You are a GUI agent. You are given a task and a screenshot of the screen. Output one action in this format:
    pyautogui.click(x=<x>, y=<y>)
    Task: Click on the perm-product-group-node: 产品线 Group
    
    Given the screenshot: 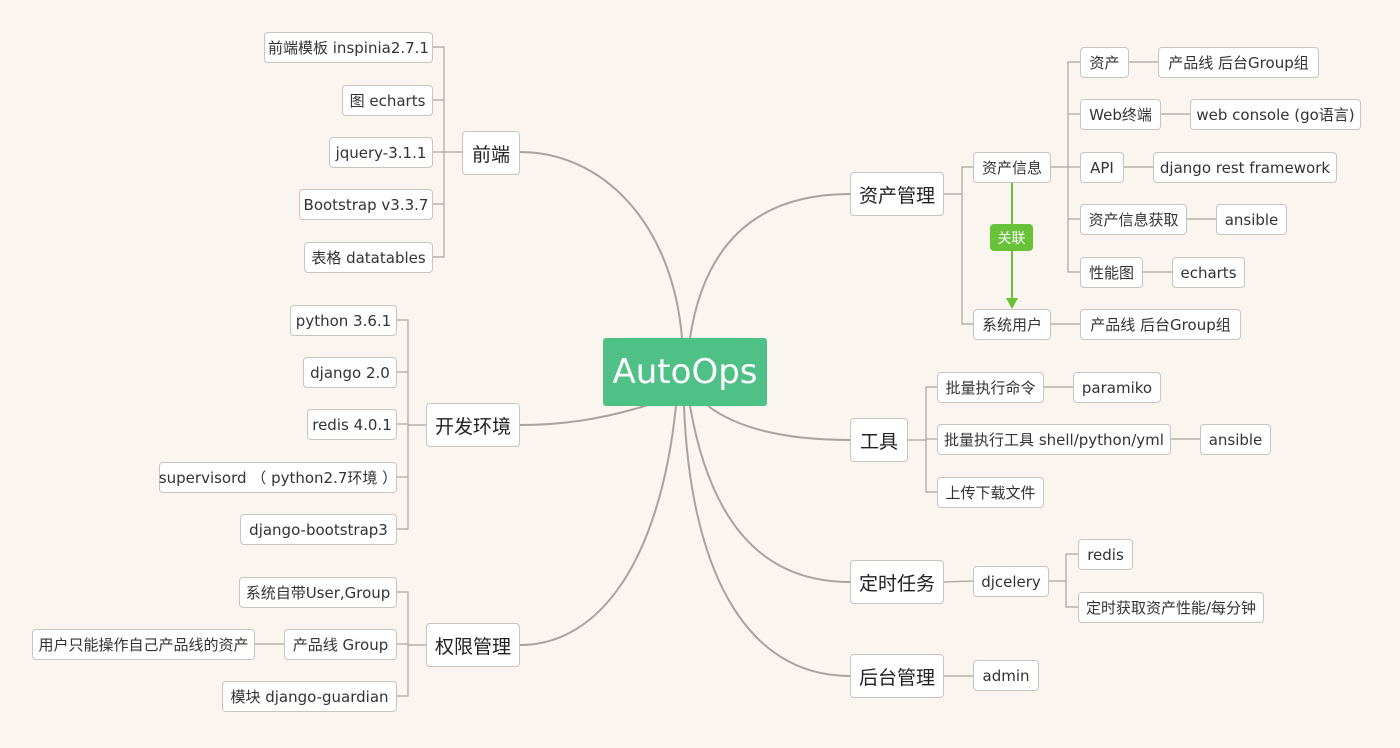 What is the action you would take?
    pyautogui.click(x=340, y=644)
    